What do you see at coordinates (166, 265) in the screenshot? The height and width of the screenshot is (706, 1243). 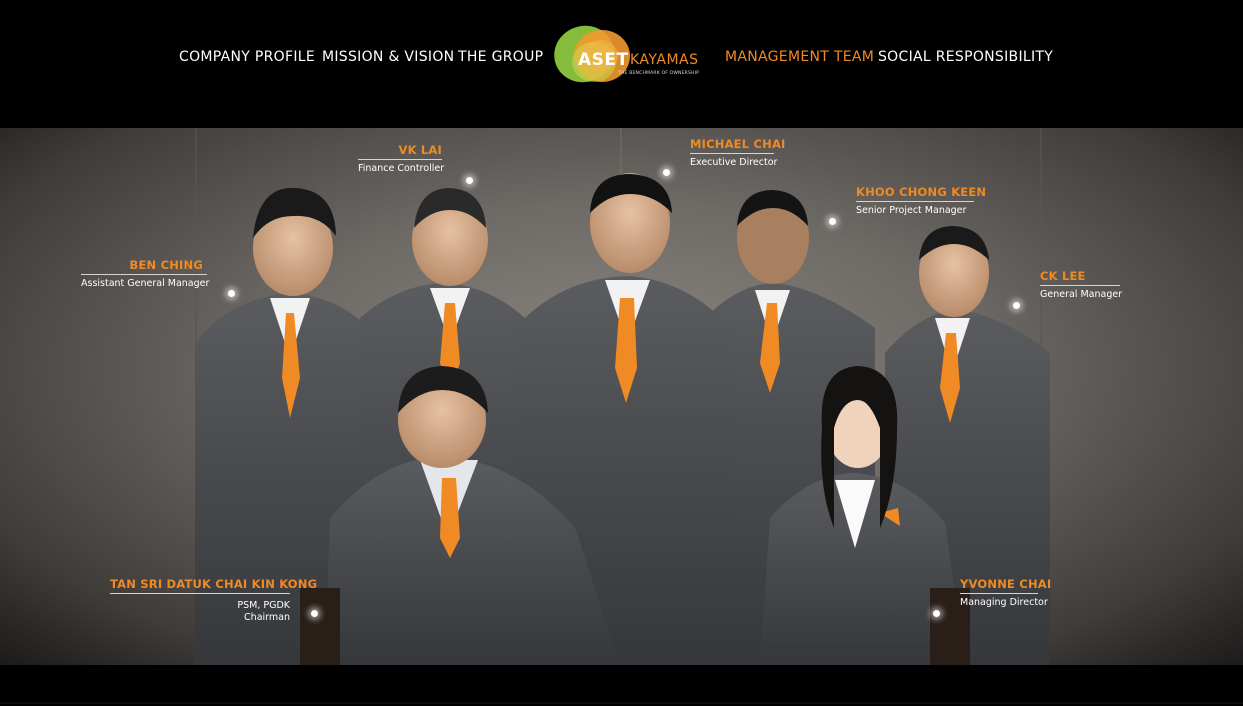 I see `member-name: BEN CHING` at bounding box center [166, 265].